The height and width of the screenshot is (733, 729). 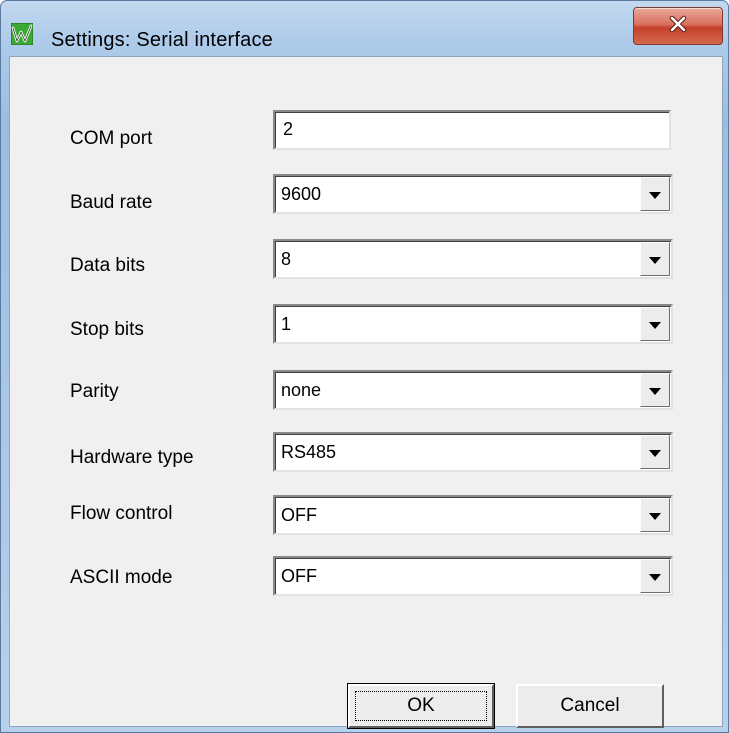 What do you see at coordinates (473, 194) in the screenshot?
I see `baud-rate-select: 9600` at bounding box center [473, 194].